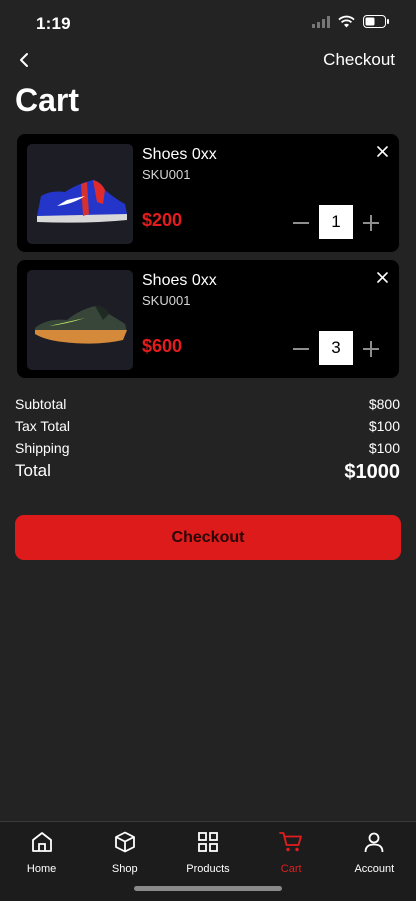  Describe the element at coordinates (47, 100) in the screenshot. I see `page-title: Cart` at that location.